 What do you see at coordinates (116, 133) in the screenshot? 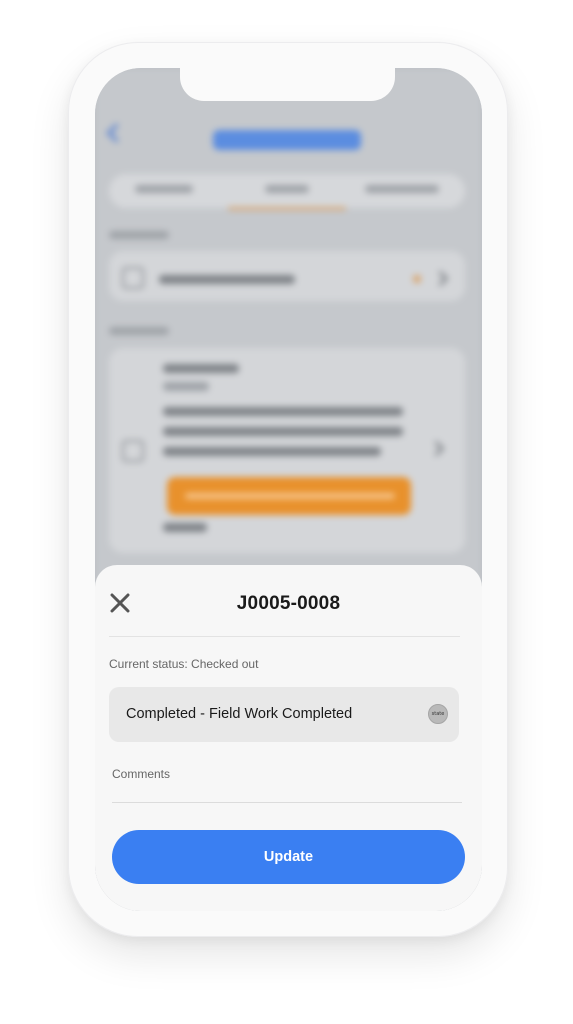
I see `back-arrow-icon` at bounding box center [116, 133].